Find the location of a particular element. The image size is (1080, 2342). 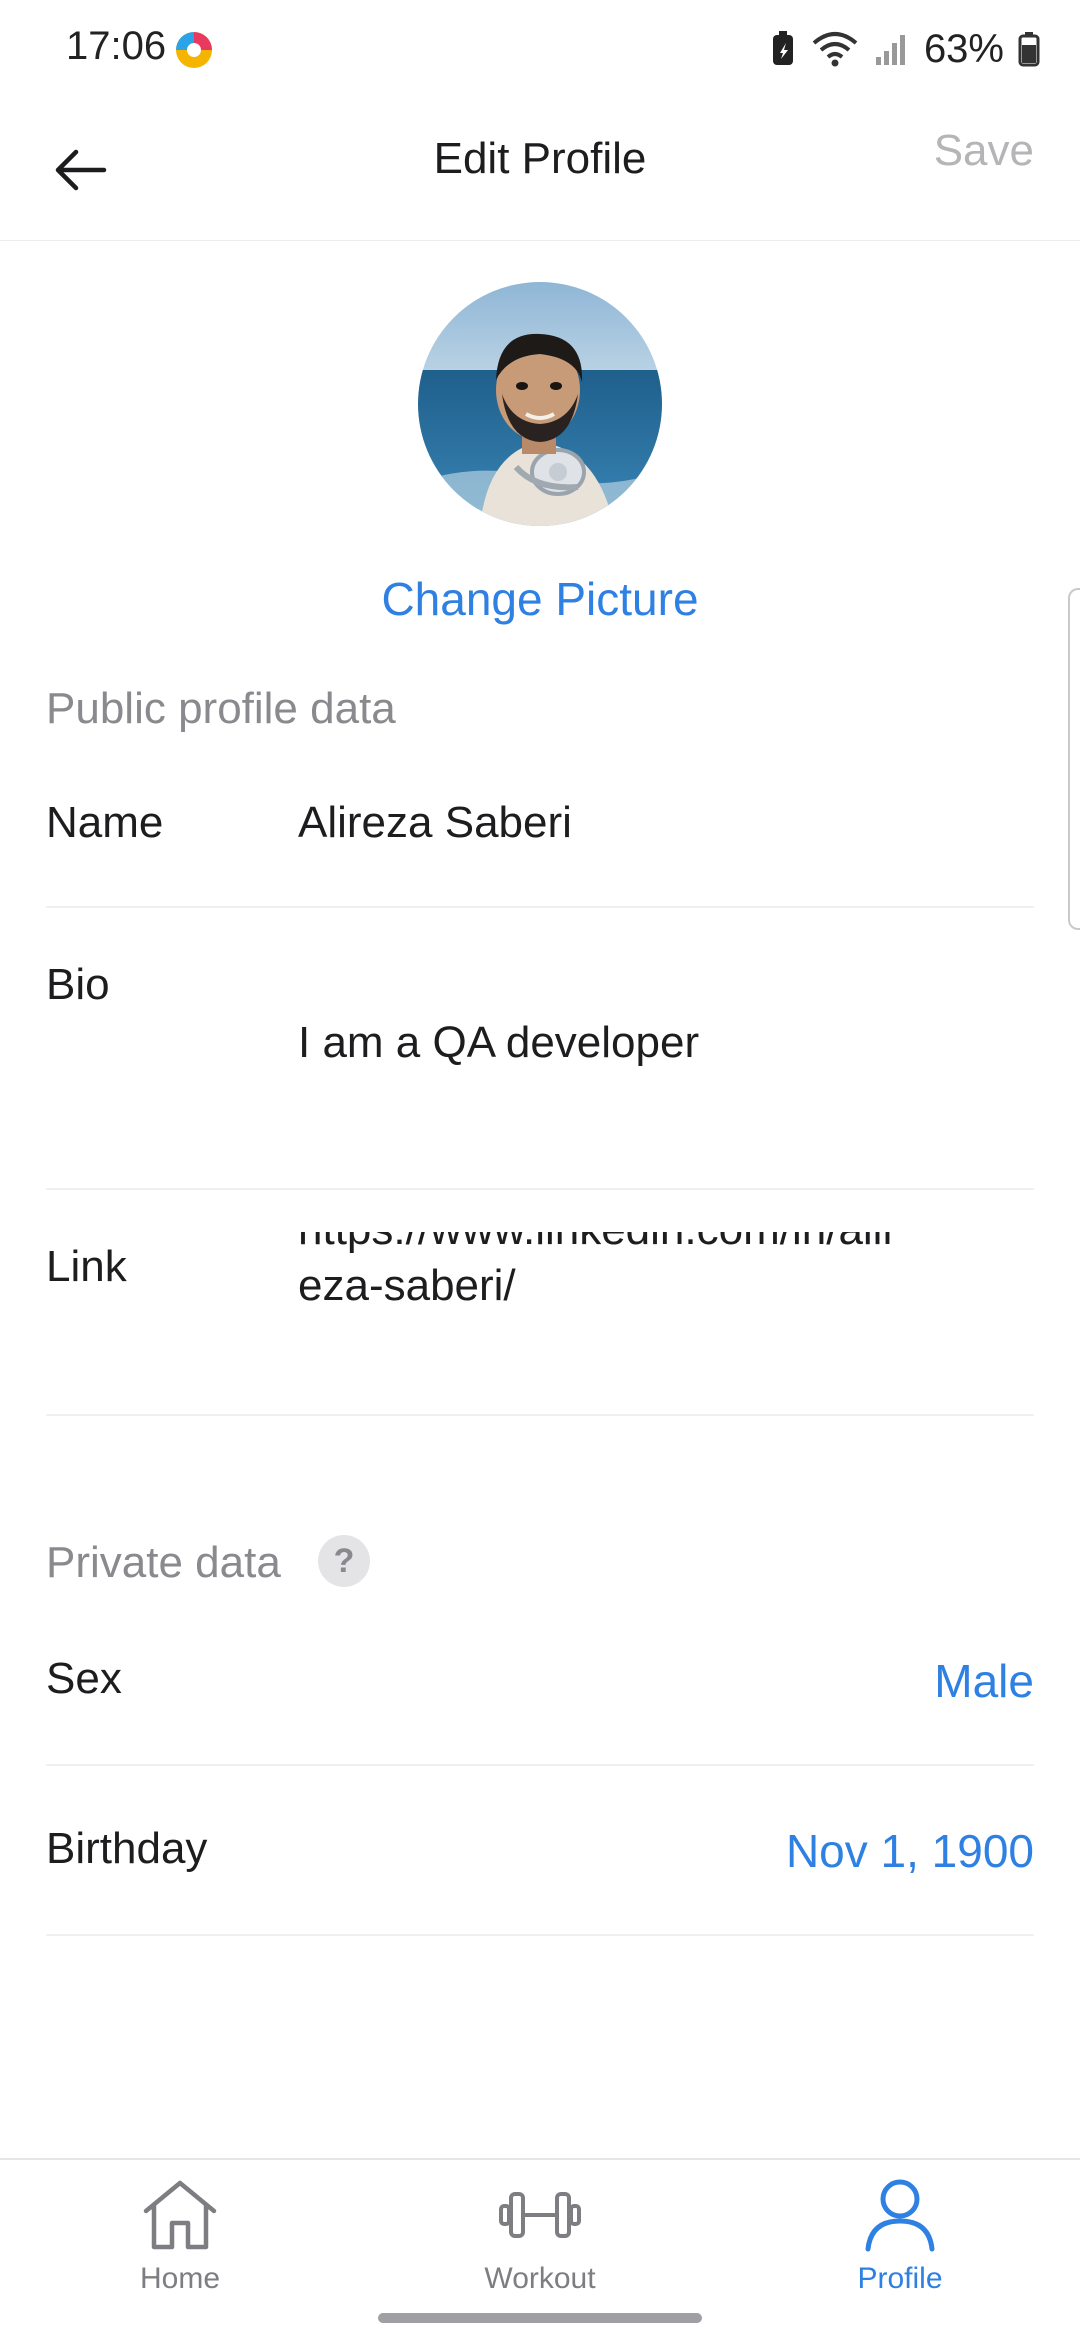

name-label: Name is located at coordinates (105, 822).